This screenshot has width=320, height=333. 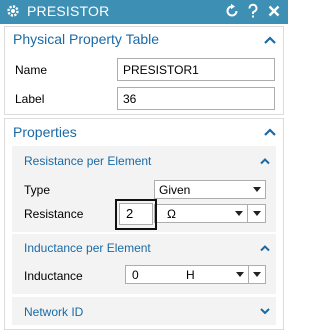 I want to click on reset-icon, so click(x=232, y=11).